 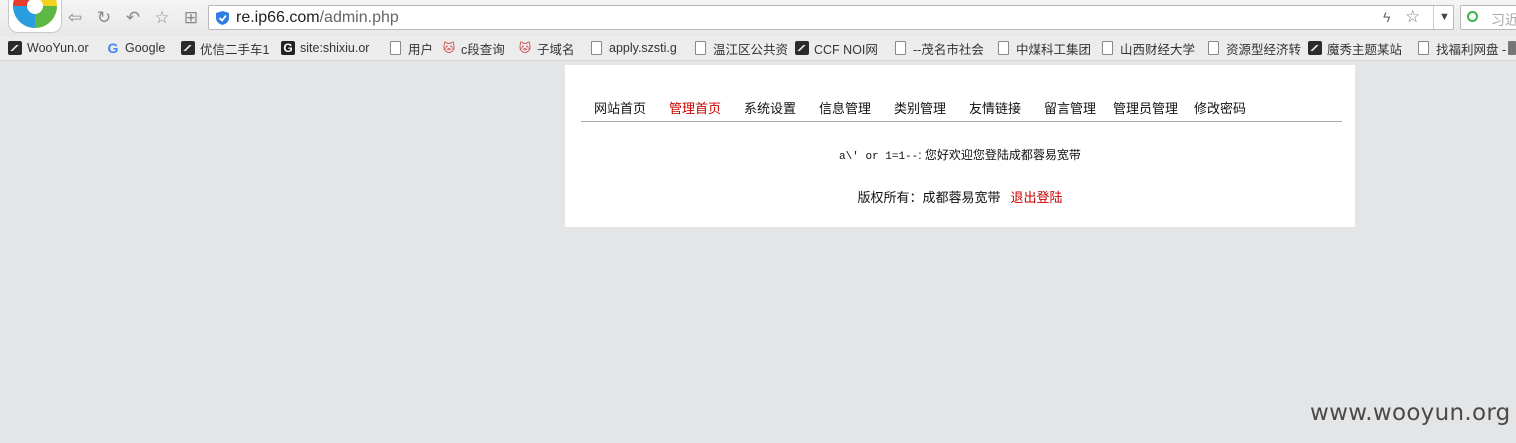 I want to click on bookmark-item: 优信二手车1, so click(x=225, y=48).